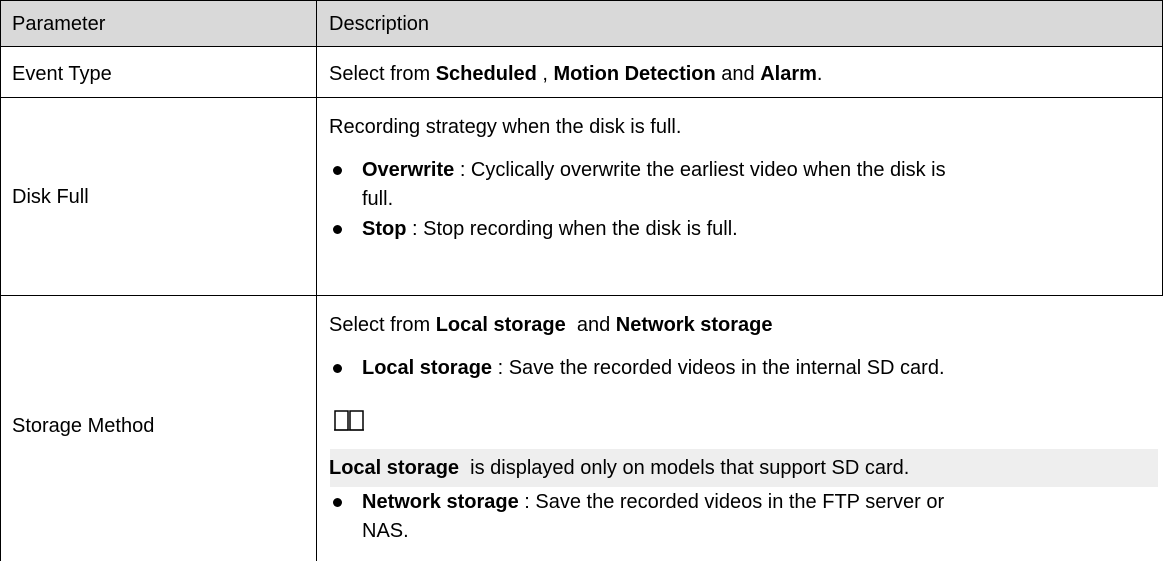 The height and width of the screenshot is (561, 1165). I want to click on row-parameter-event-type: Event Type, so click(62, 74).